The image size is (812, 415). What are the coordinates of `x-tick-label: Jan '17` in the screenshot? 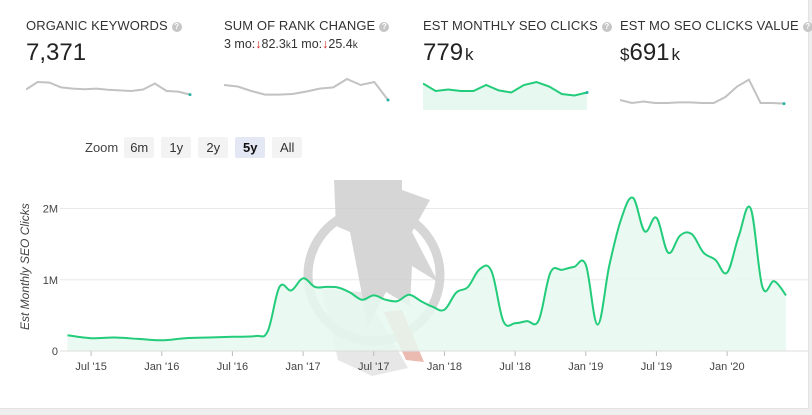 It's located at (303, 367).